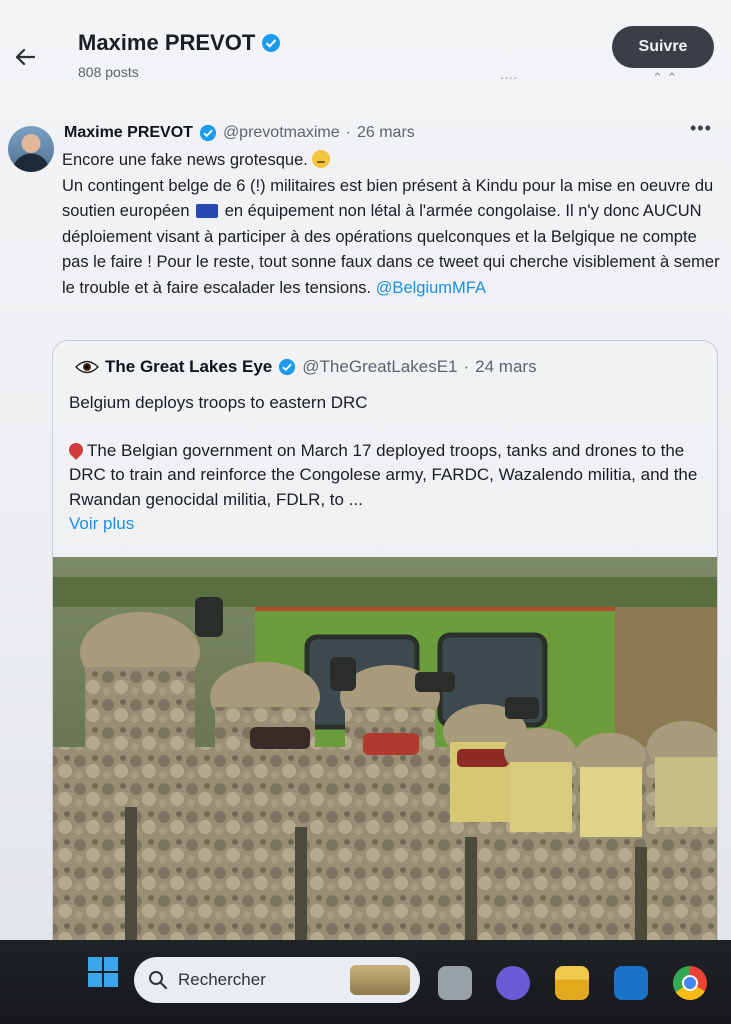 Image resolution: width=731 pixels, height=1024 pixels. I want to click on tweet-handle: @prevotmaxime, so click(281, 133).